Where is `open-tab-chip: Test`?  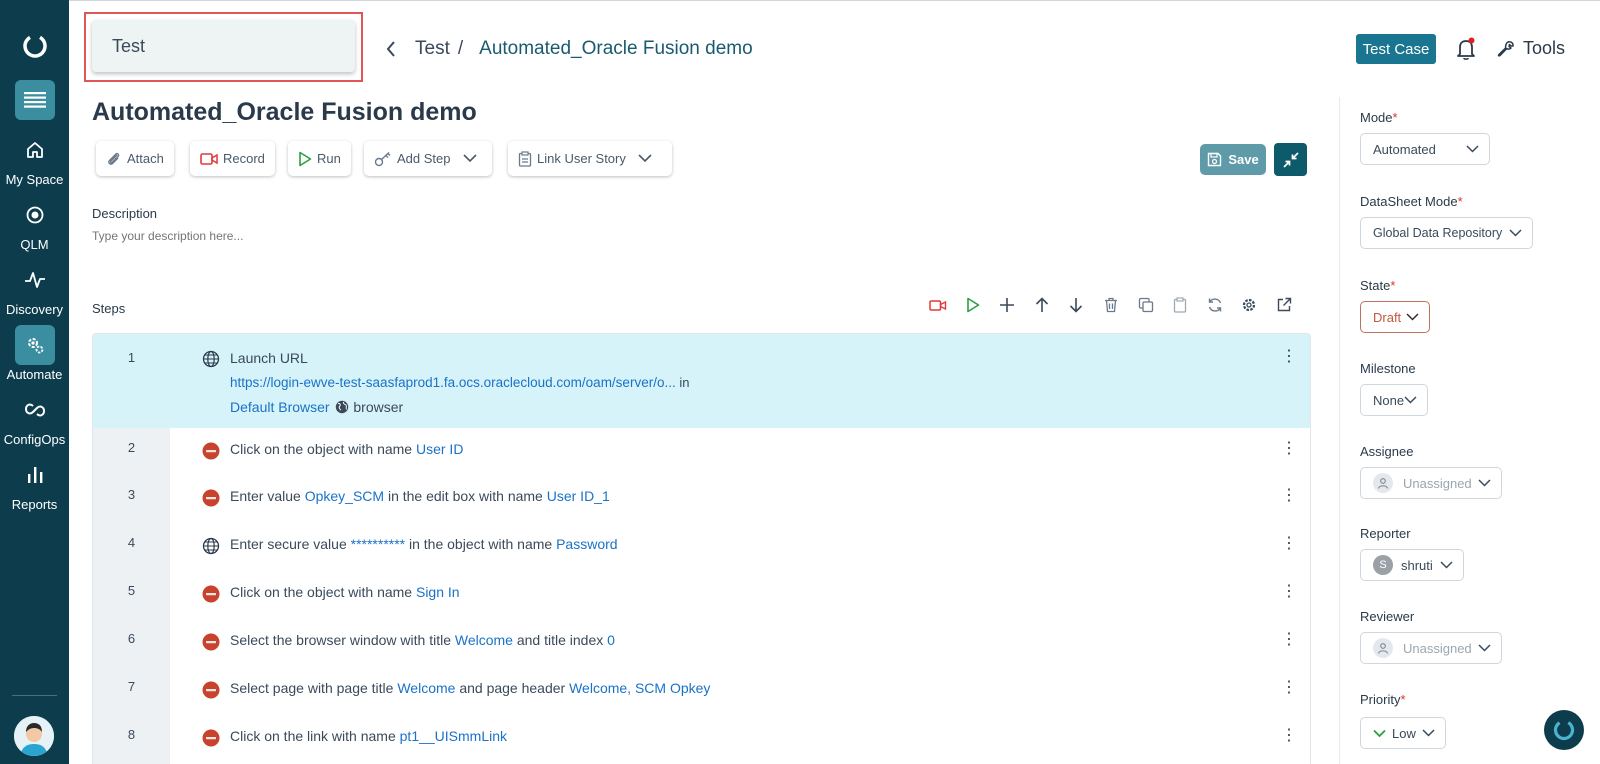 open-tab-chip: Test is located at coordinates (223, 46).